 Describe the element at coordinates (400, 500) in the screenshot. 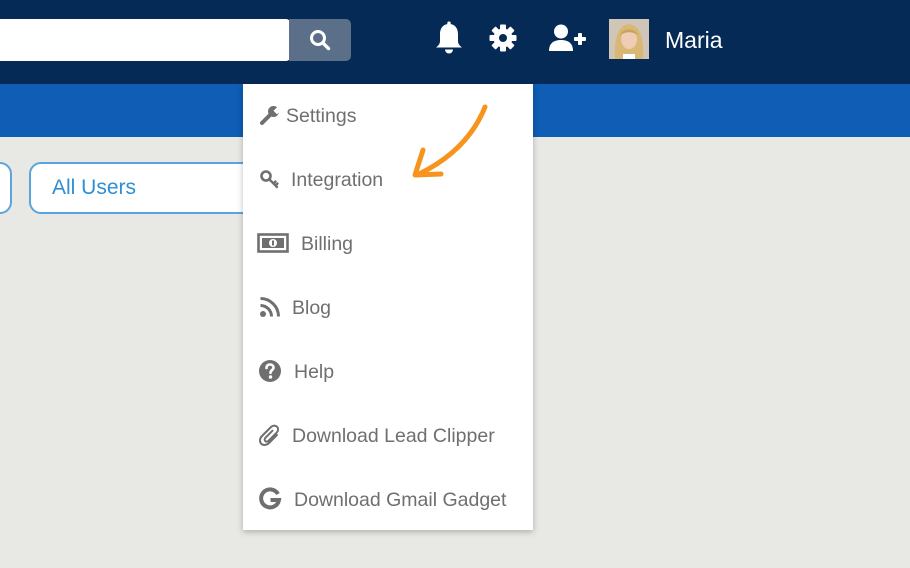

I see `menu-item-label: Download Gmail Gadget` at that location.